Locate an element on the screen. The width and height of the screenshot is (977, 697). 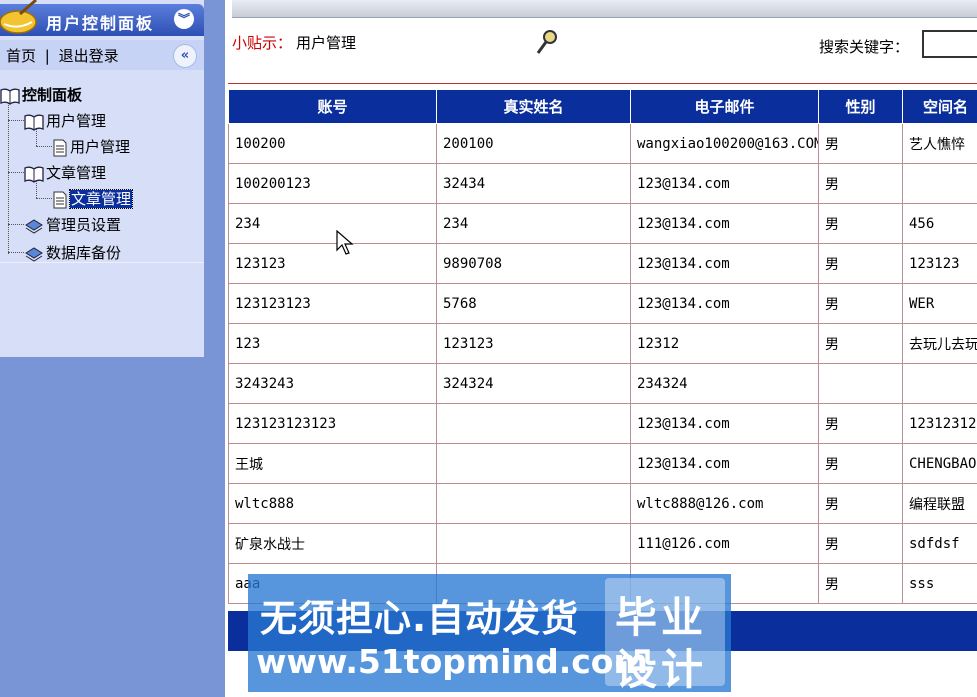
tree-user-mgmt: 用户管理 is located at coordinates (65, 120).